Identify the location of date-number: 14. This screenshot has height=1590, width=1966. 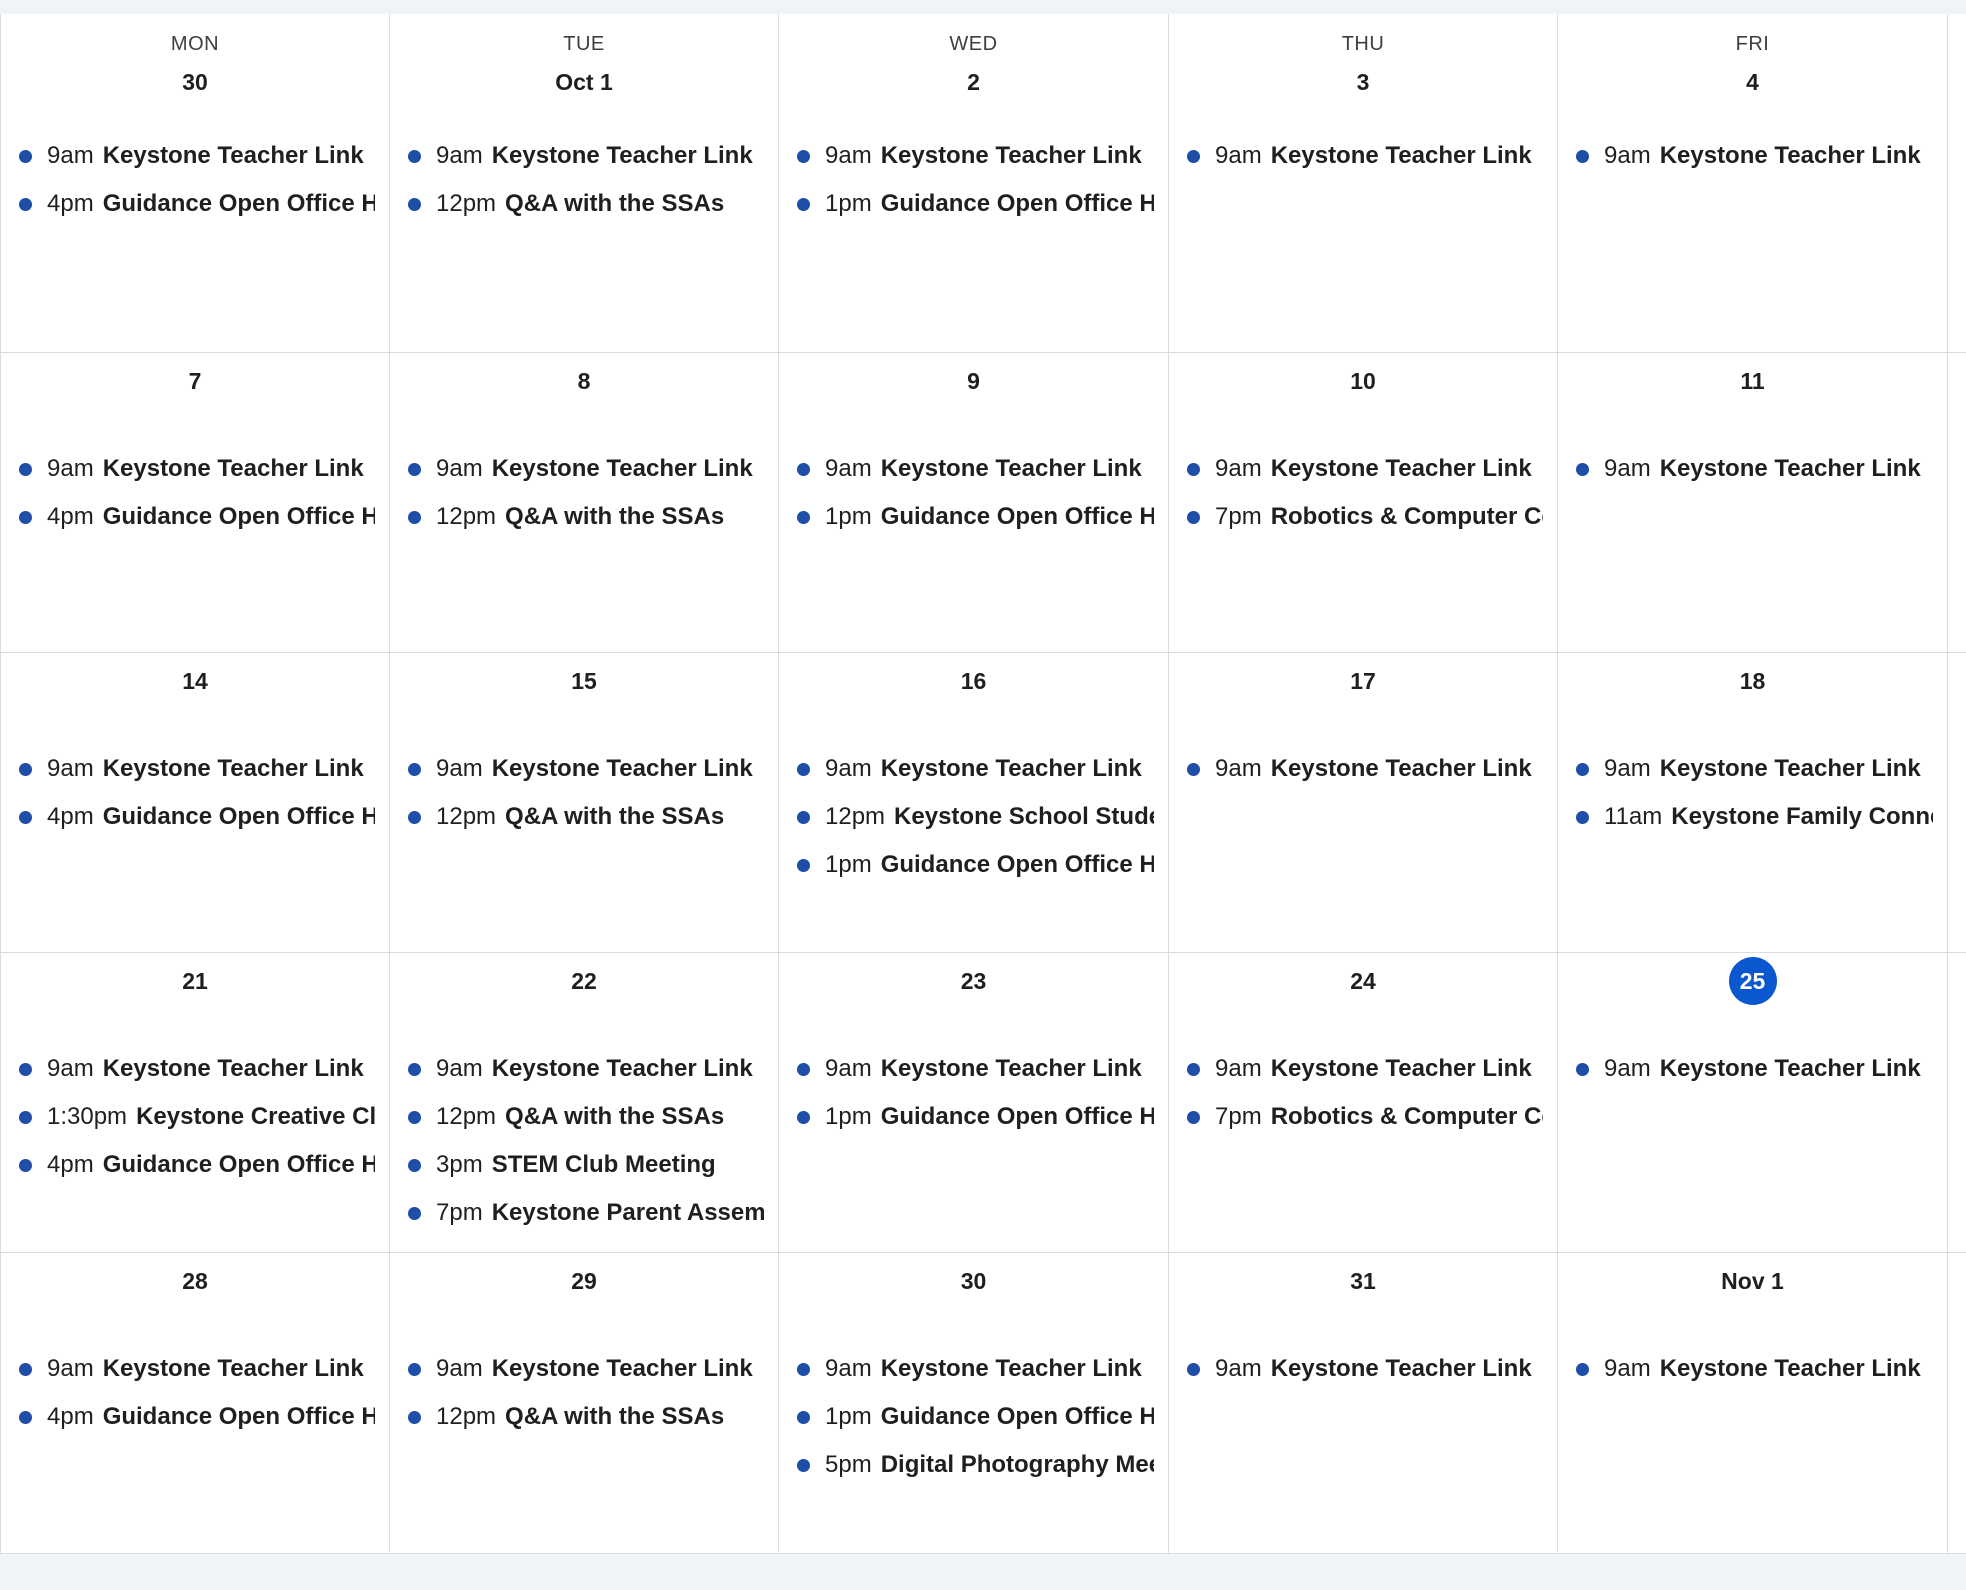
(195, 681).